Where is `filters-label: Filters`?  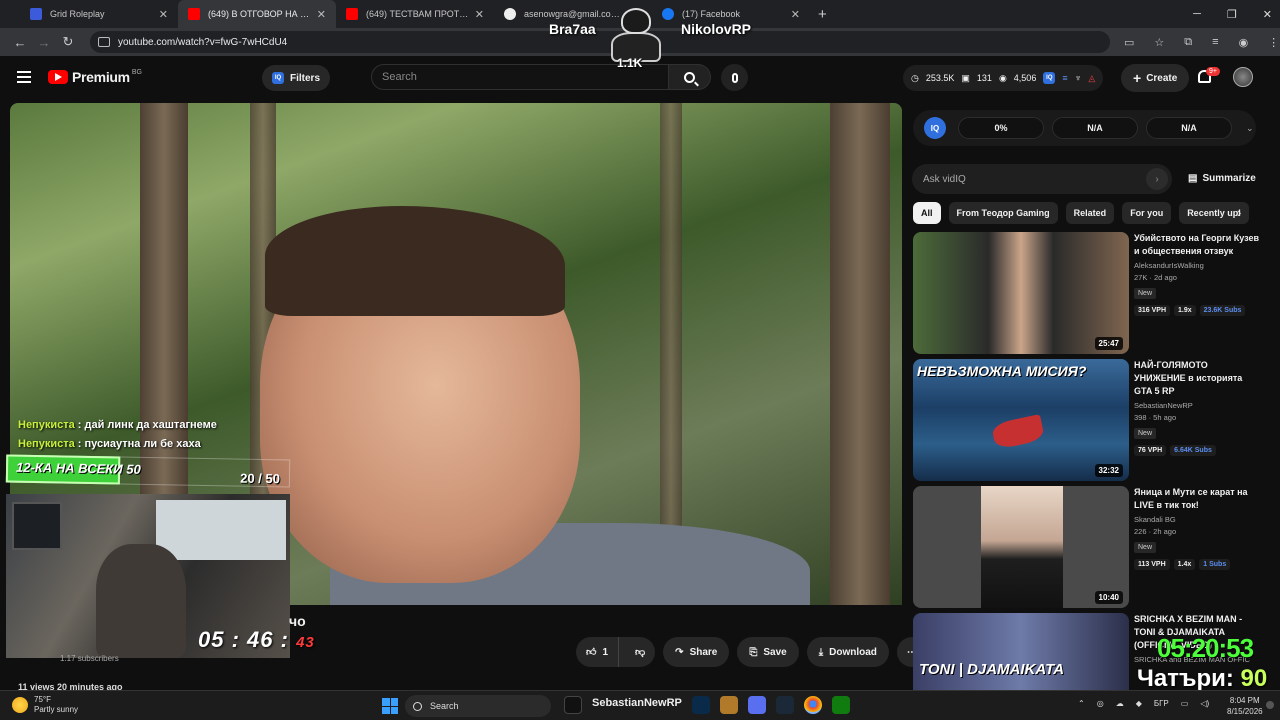
filters-label: Filters is located at coordinates (305, 78).